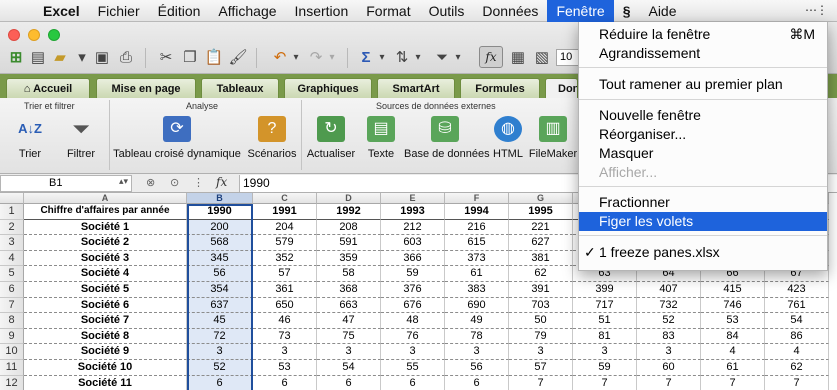 Image resolution: width=837 pixels, height=390 pixels. I want to click on row-header: 4, so click(12, 258).